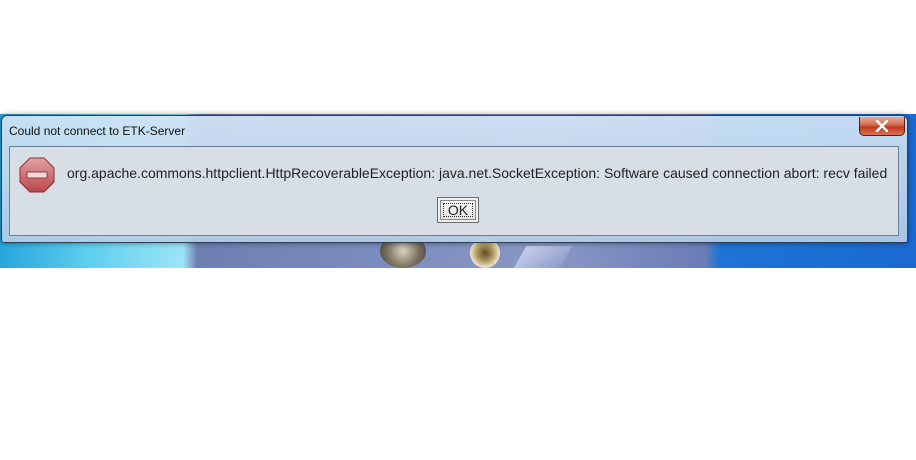 The width and height of the screenshot is (916, 460). Describe the element at coordinates (454, 131) in the screenshot. I see `dialog-titlebar: Could not connect to ETK-Server` at that location.